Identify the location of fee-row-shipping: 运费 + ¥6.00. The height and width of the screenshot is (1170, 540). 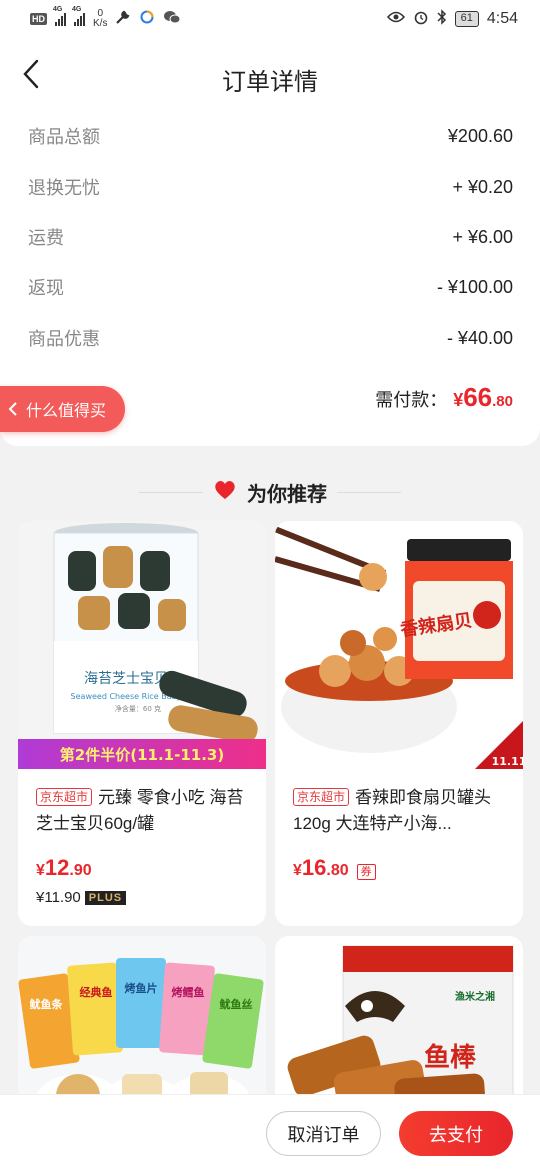
(270, 237).